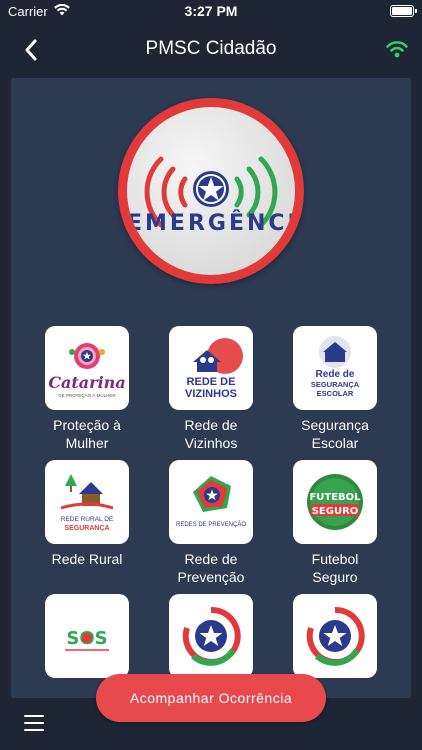  I want to click on svg-text: VIZINHOS, so click(211, 394).